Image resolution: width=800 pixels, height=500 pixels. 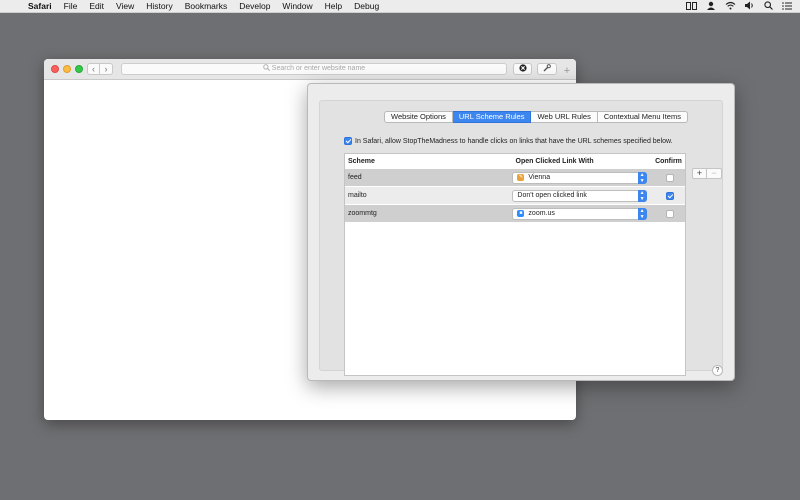 What do you see at coordinates (552, 195) in the screenshot?
I see `open-with-value: Don't open clicked link` at bounding box center [552, 195].